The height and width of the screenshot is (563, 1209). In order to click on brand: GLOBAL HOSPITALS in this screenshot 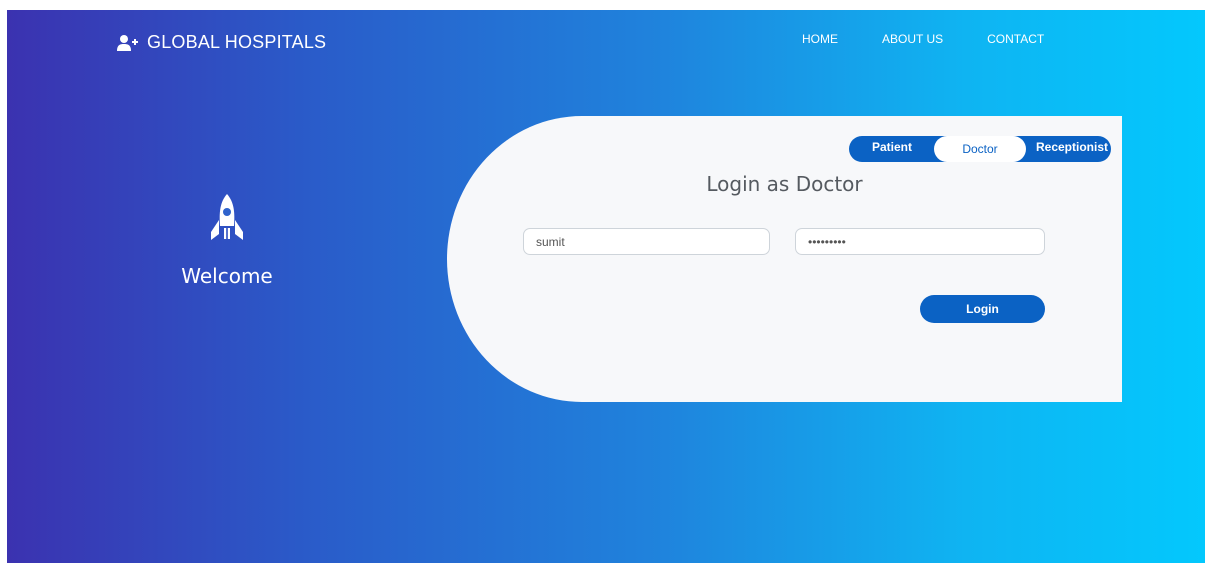, I will do `click(221, 42)`.